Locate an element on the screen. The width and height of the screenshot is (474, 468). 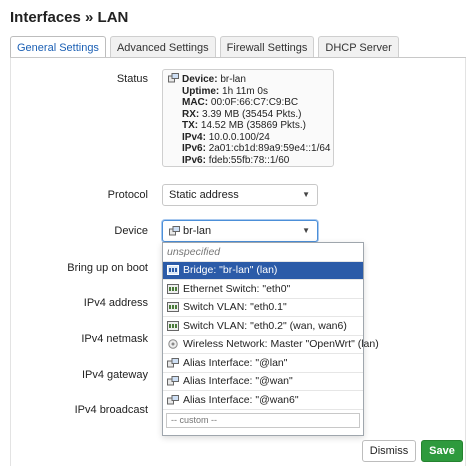
status-ipv4-value: 10.0.0.100/24 is located at coordinates (239, 137).